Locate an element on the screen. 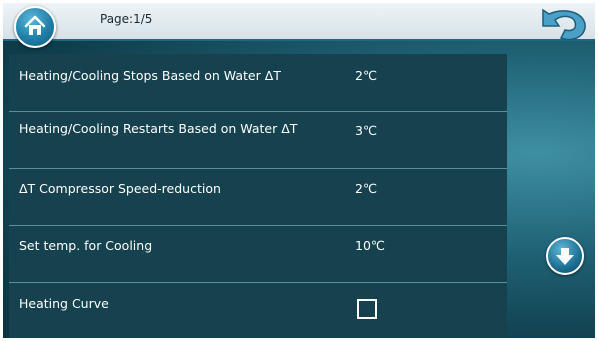  back-button is located at coordinates (564, 24).